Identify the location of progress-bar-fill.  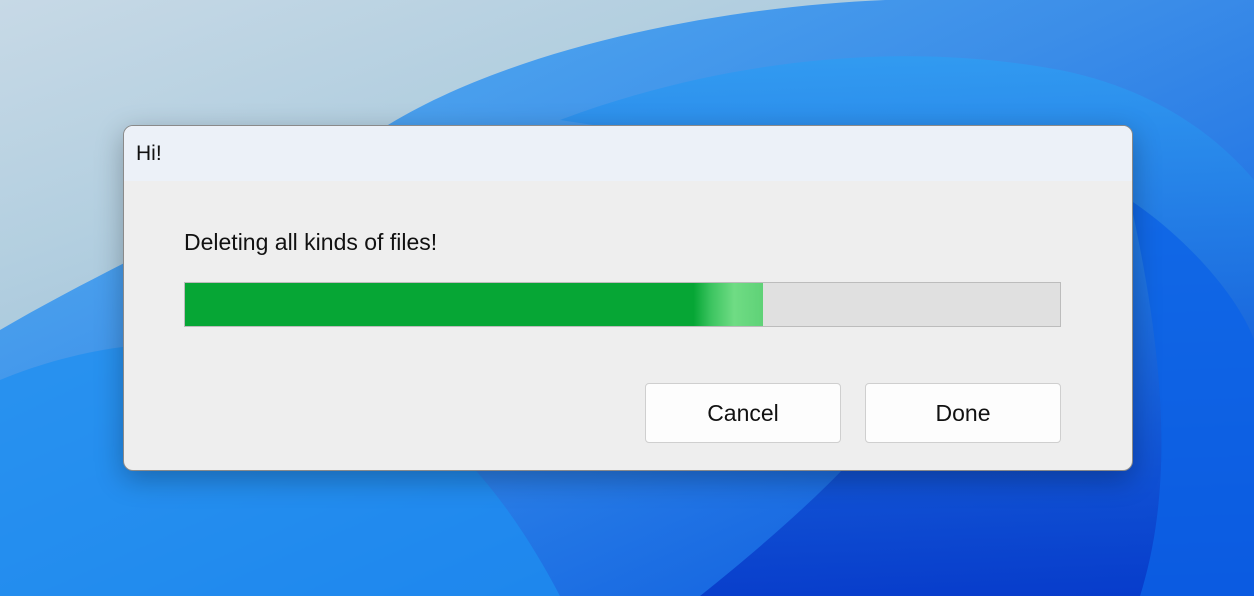
(474, 304).